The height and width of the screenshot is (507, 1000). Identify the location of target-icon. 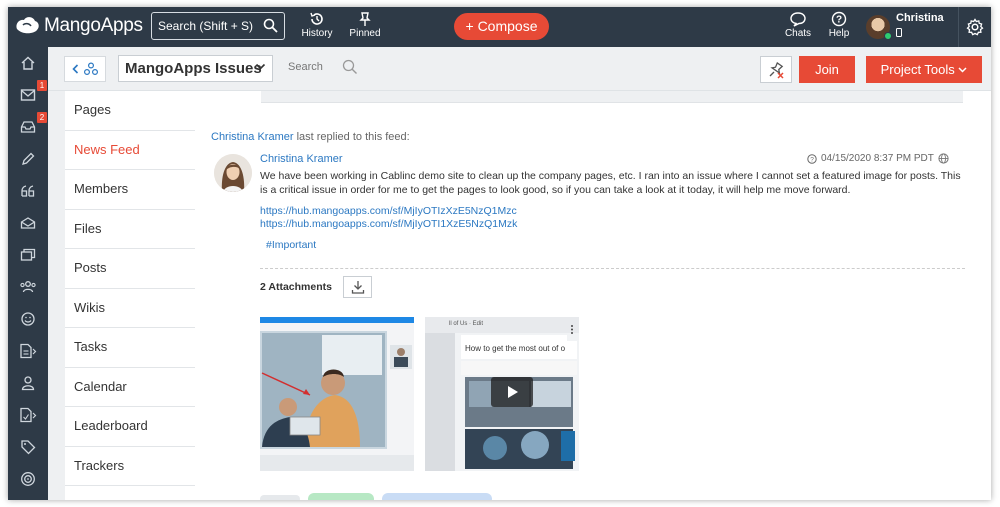
(28, 479).